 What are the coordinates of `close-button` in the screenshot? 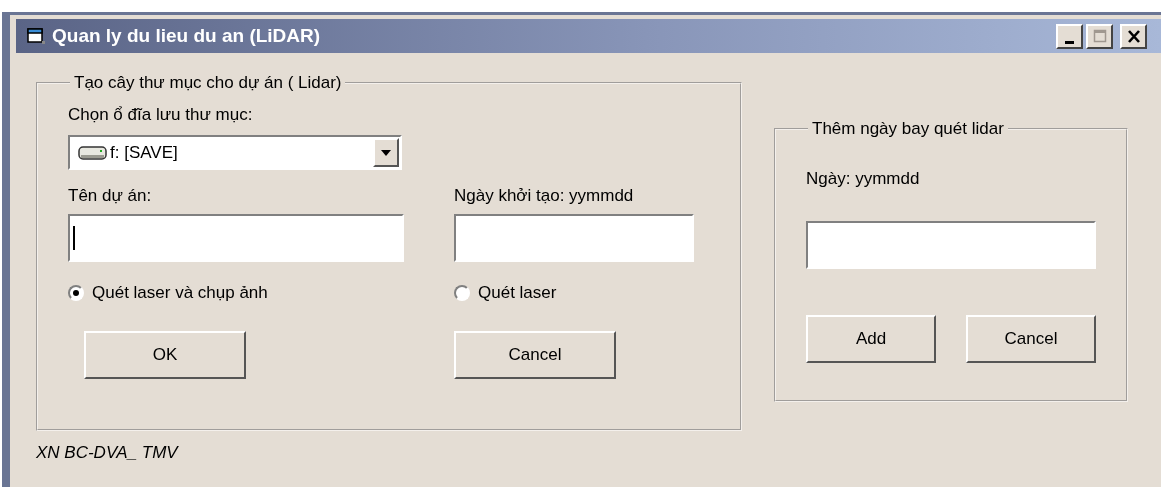 It's located at (1133, 36).